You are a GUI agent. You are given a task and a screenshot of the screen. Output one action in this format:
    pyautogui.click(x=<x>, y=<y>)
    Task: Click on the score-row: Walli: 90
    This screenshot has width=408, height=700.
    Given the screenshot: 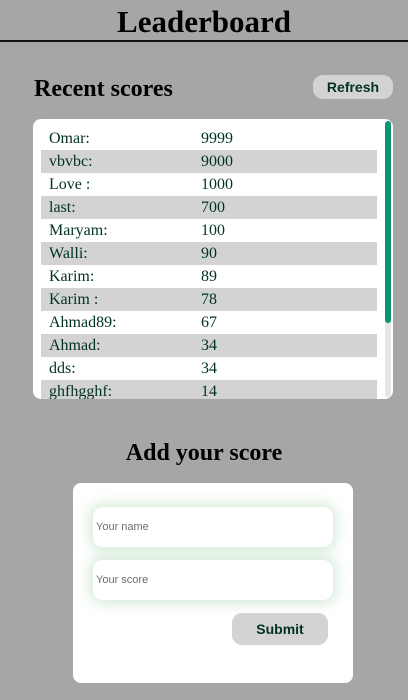 What is the action you would take?
    pyautogui.click(x=209, y=253)
    